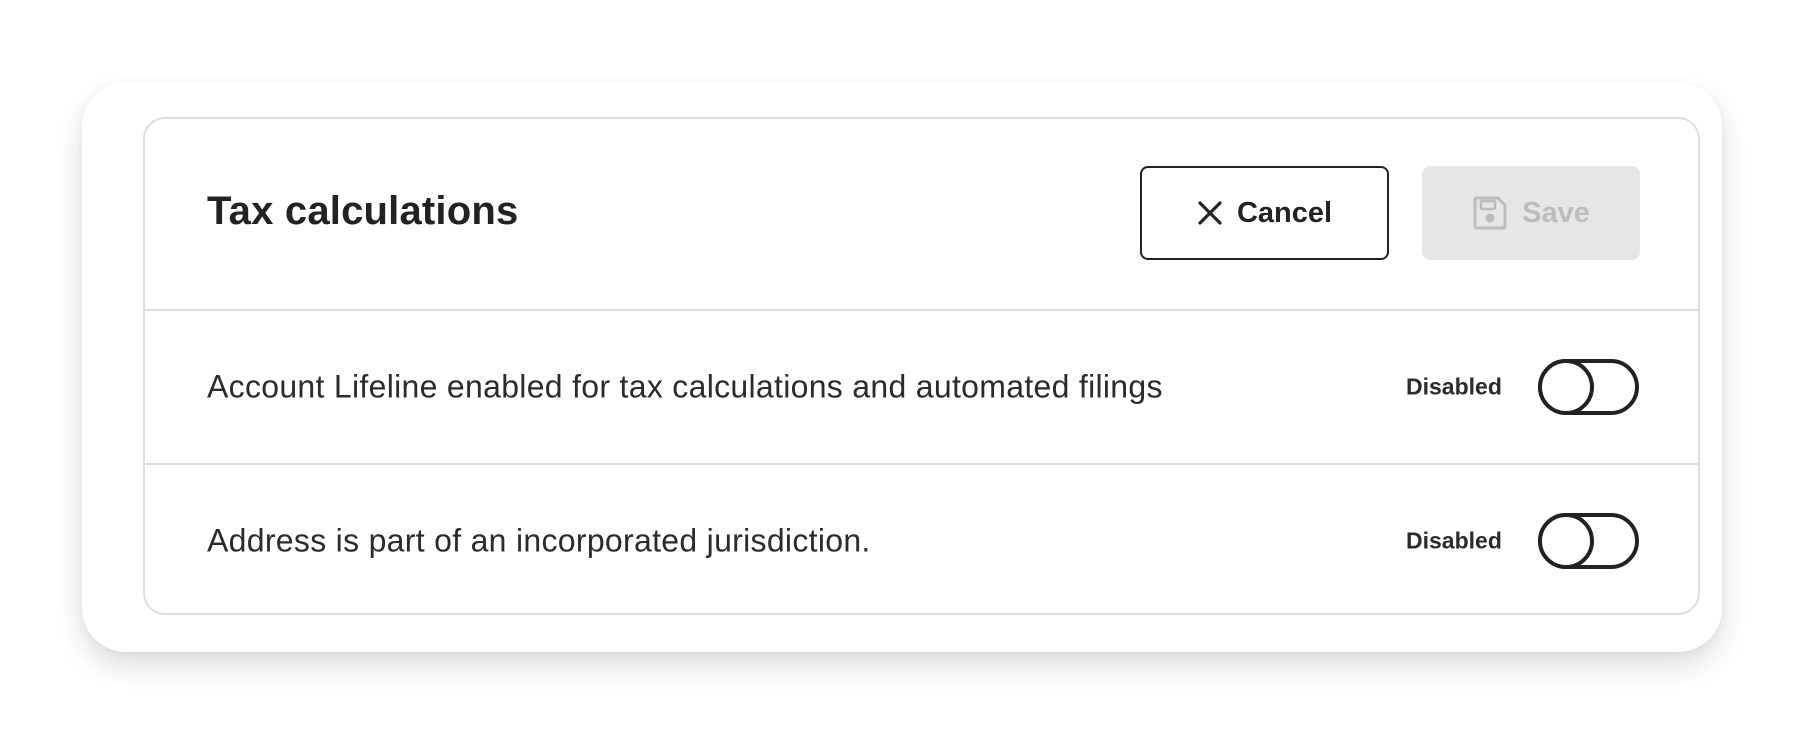  What do you see at coordinates (1490, 213) in the screenshot?
I see `floppy-disk-icon` at bounding box center [1490, 213].